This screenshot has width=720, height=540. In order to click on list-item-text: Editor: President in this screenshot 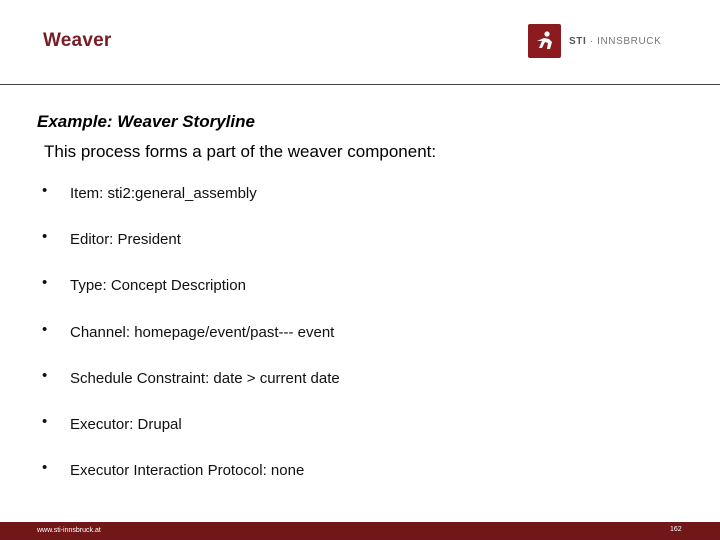, I will do `click(125, 240)`.